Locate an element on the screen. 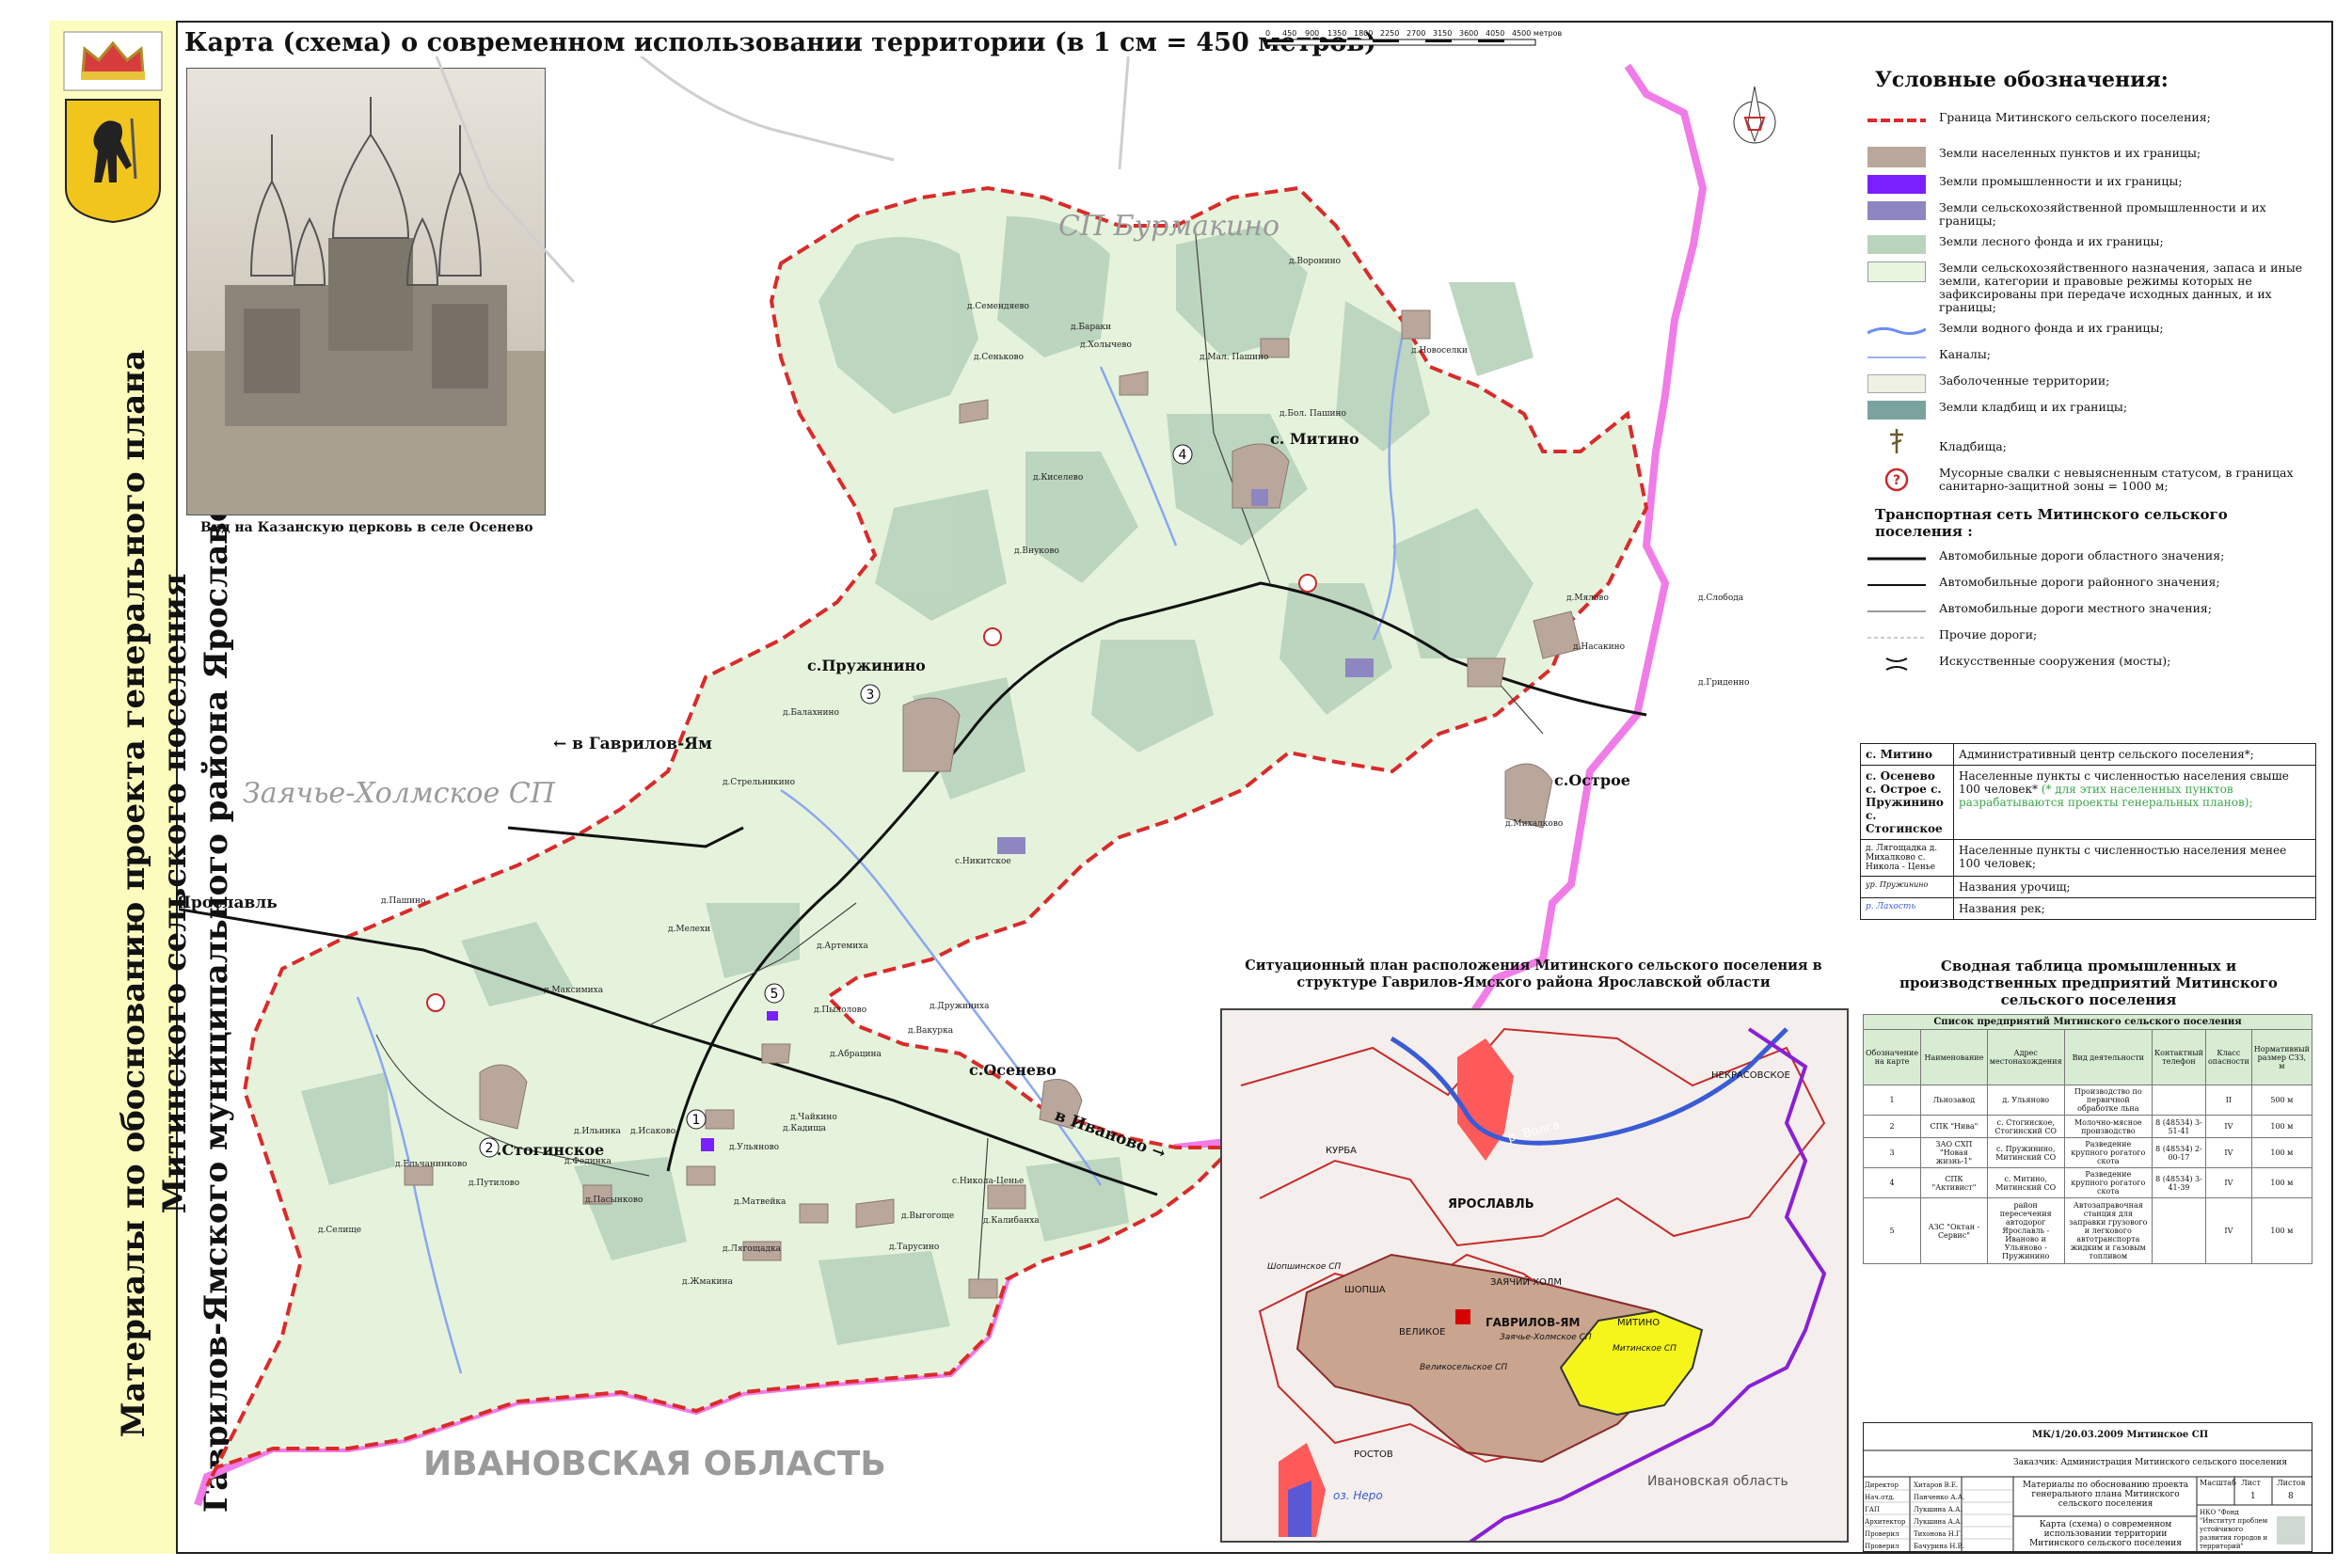 The image size is (2352, 1568). table-cell: 4 is located at coordinates (1892, 1182).